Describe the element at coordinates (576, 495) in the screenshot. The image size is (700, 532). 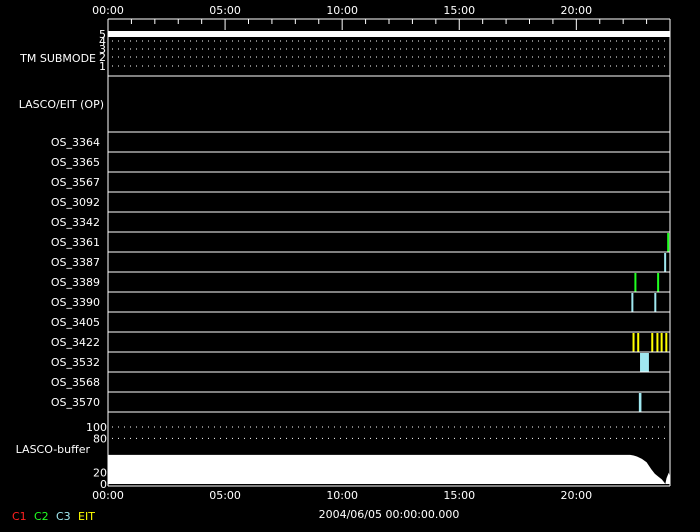
I see `bottom-tick-label: 20:00` at that location.